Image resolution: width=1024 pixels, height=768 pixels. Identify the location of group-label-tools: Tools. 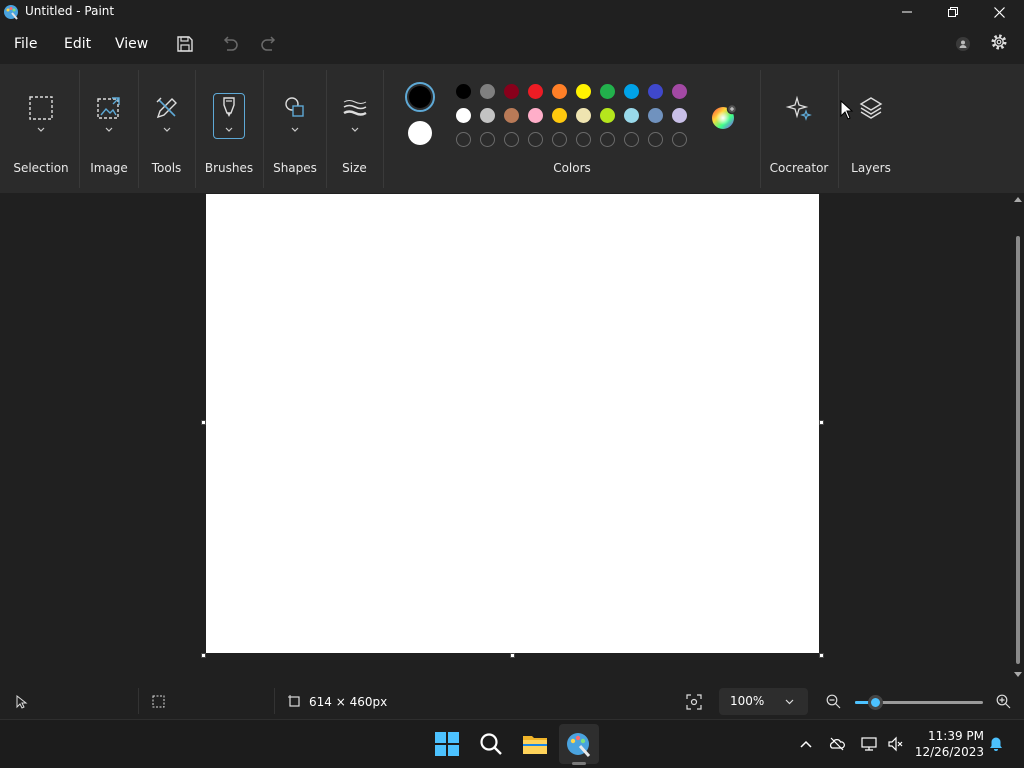
(166, 168).